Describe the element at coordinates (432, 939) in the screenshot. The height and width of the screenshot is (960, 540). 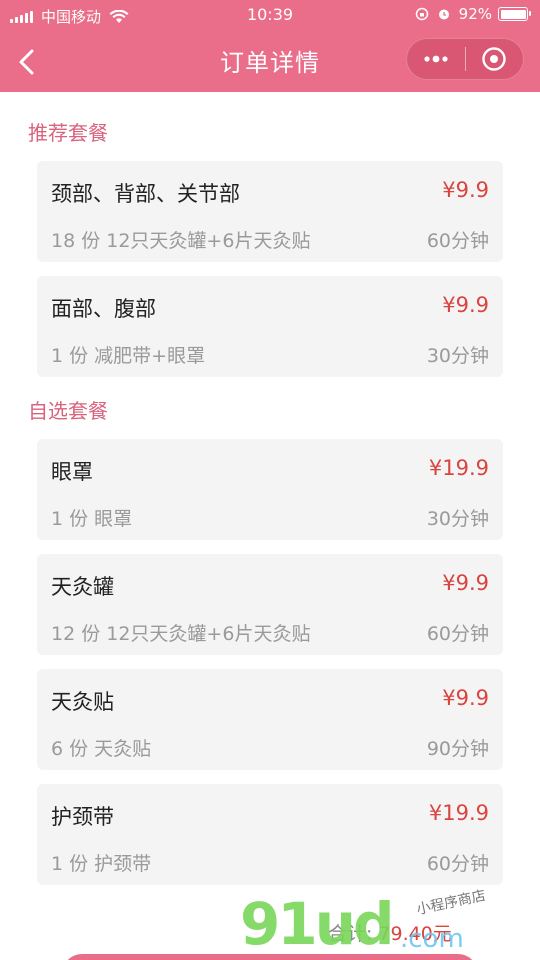
I see `watermark-domain: .com` at that location.